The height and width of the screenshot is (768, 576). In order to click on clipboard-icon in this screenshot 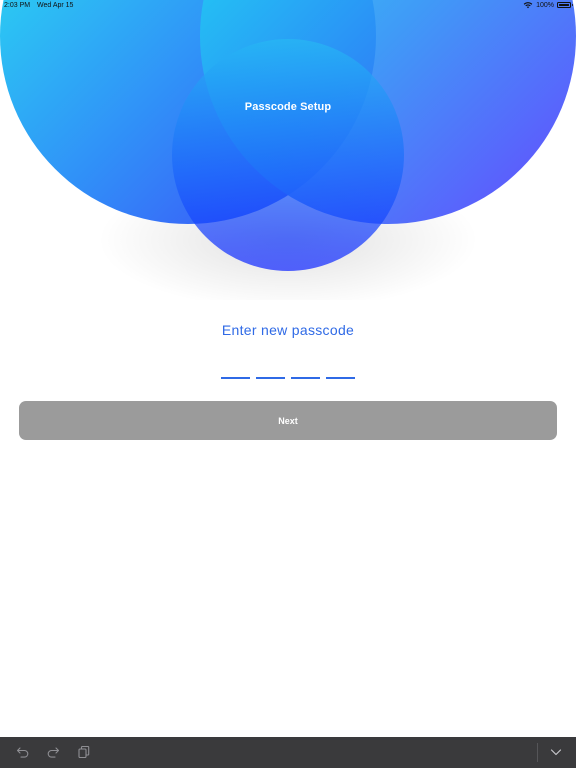, I will do `click(84, 752)`.